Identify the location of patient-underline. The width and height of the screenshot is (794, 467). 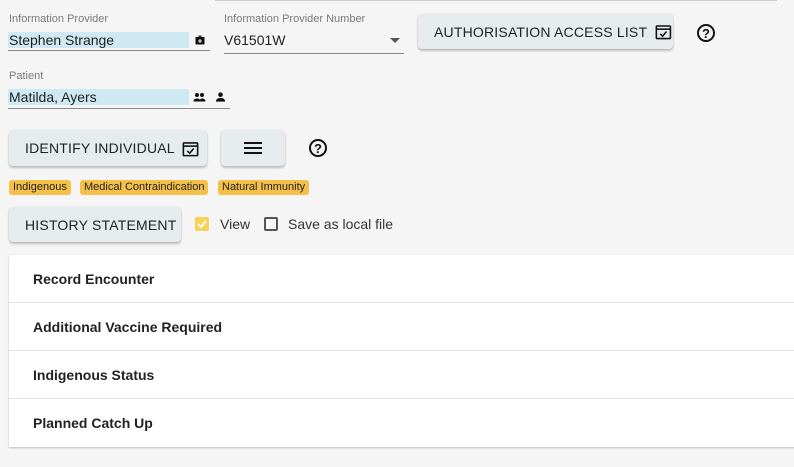
(119, 108).